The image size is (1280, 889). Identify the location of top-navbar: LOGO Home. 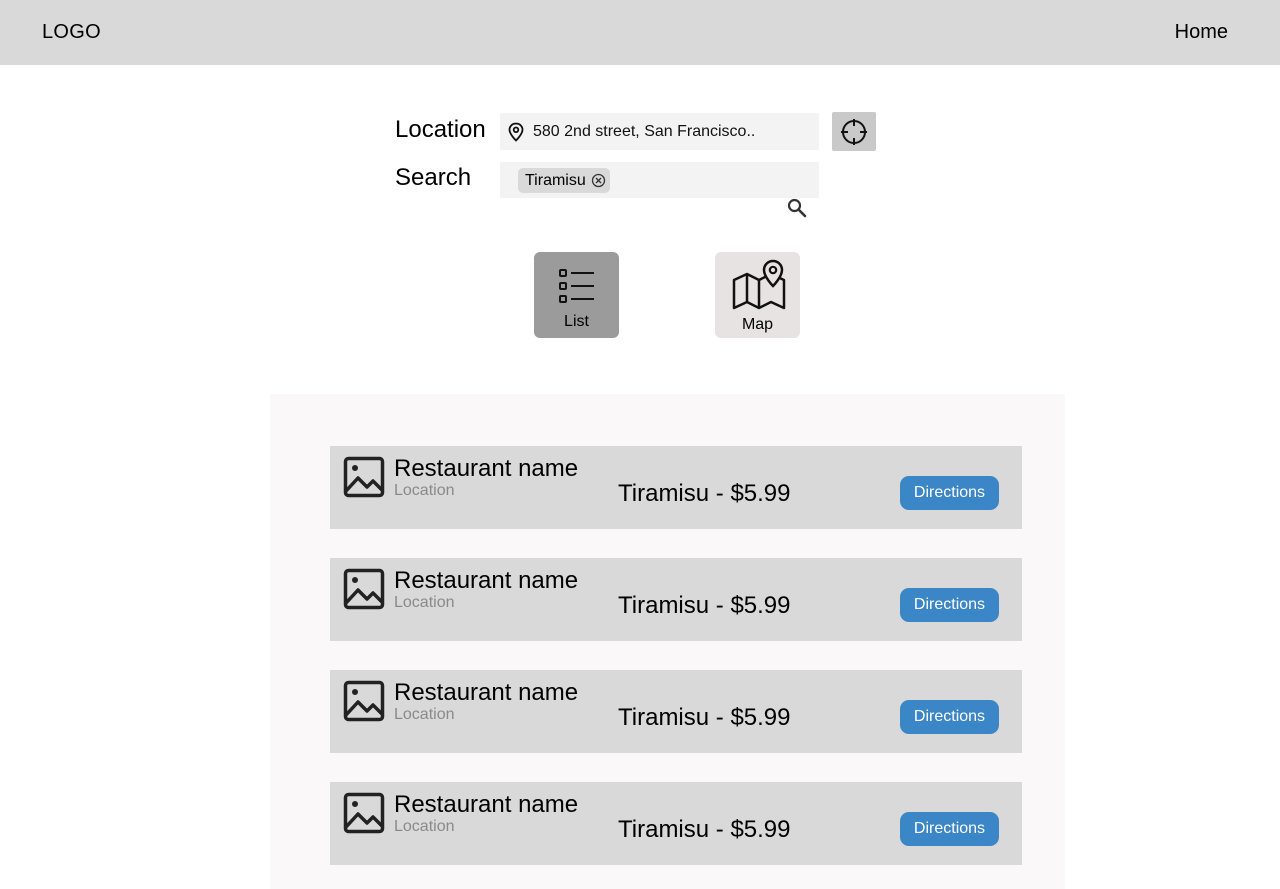
(640, 32).